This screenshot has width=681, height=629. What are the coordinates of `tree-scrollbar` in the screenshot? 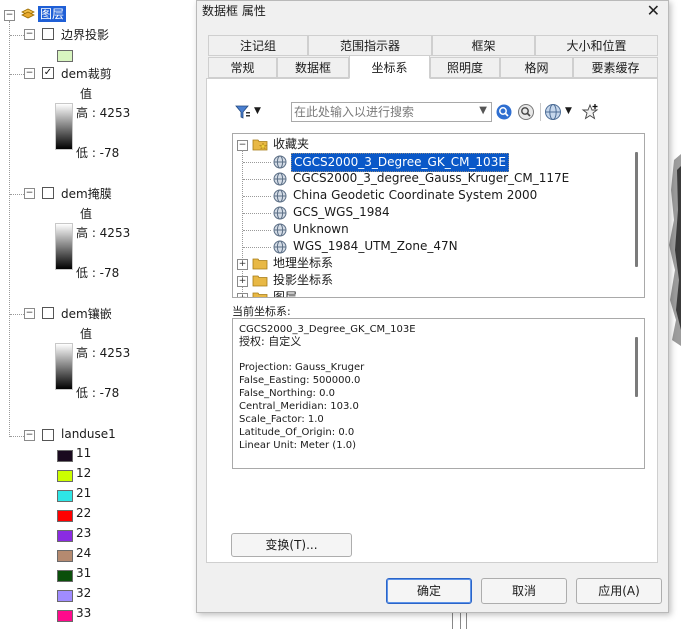 It's located at (636, 209).